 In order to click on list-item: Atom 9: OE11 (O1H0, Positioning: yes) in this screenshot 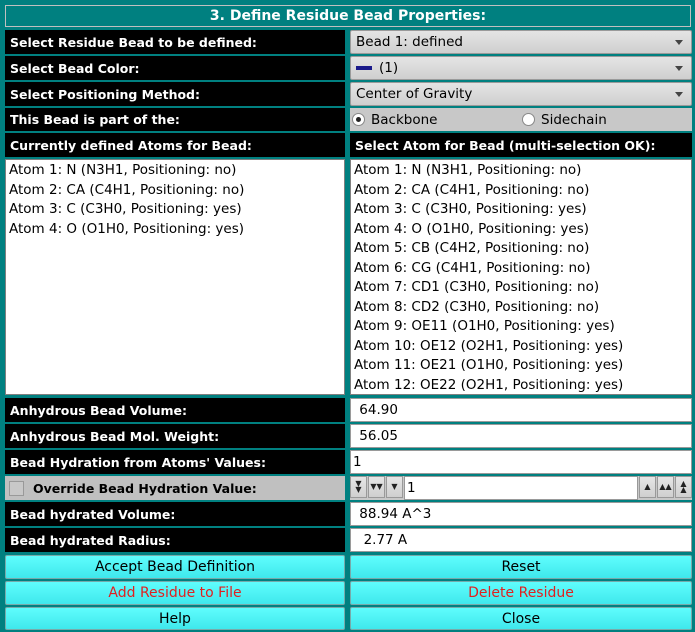, I will do `click(521, 327)`.